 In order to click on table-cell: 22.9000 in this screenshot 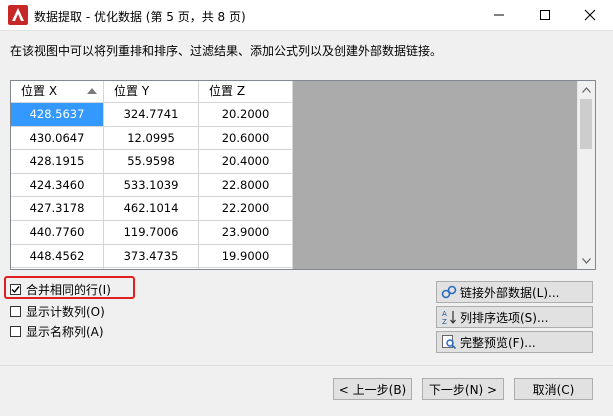, I will do `click(246, 268)`.